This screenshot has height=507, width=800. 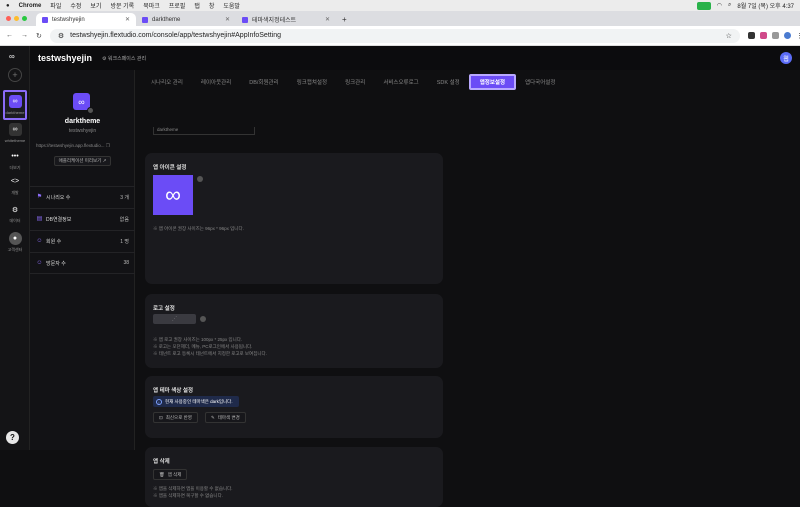 What do you see at coordinates (213, 417) in the screenshot?
I see `pencil-icon: ✎` at bounding box center [213, 417].